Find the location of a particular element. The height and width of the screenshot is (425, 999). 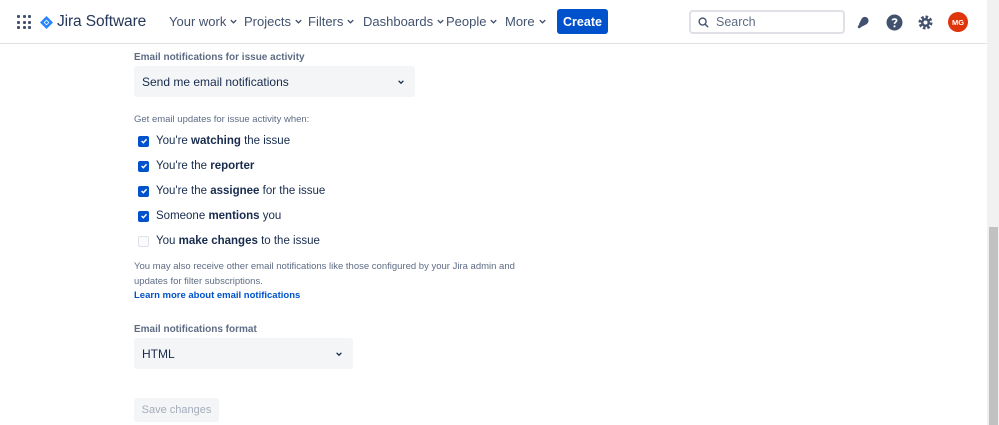

checkbox-make-changes: You make changes to the issue is located at coordinates (229, 241).